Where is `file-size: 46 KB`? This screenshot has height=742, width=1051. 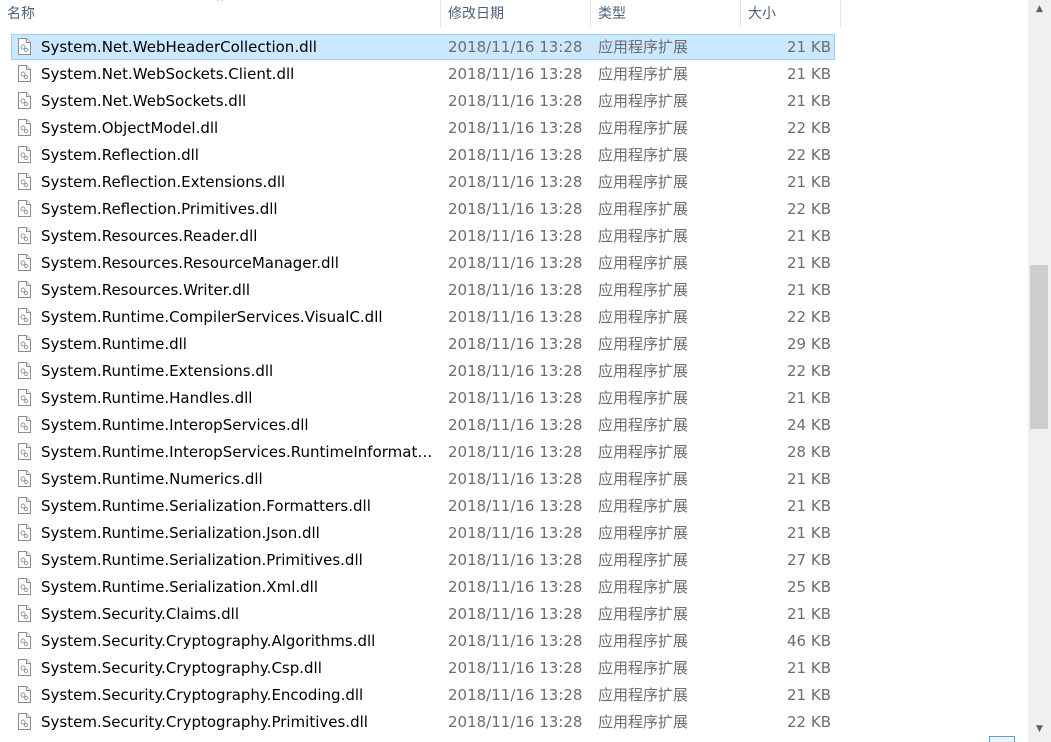
file-size: 46 KB is located at coordinates (809, 641).